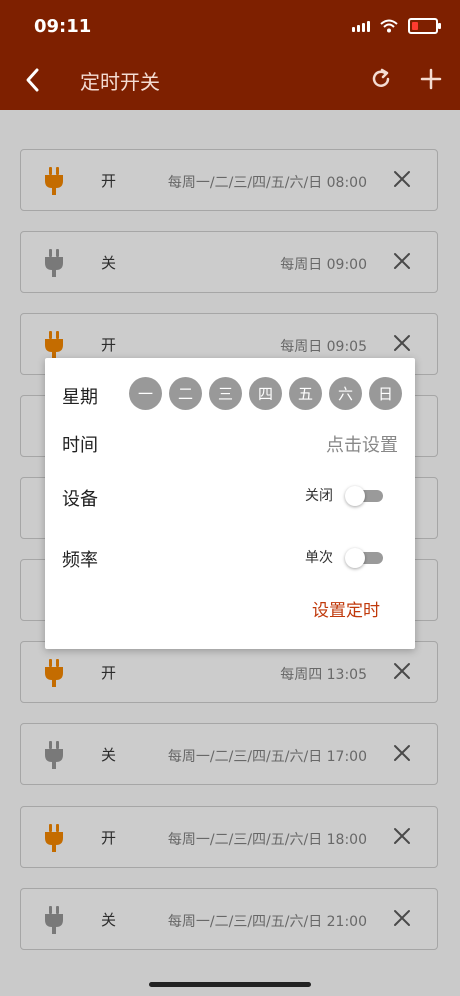  What do you see at coordinates (230, 81) in the screenshot?
I see `nav-bar: 定时开关` at bounding box center [230, 81].